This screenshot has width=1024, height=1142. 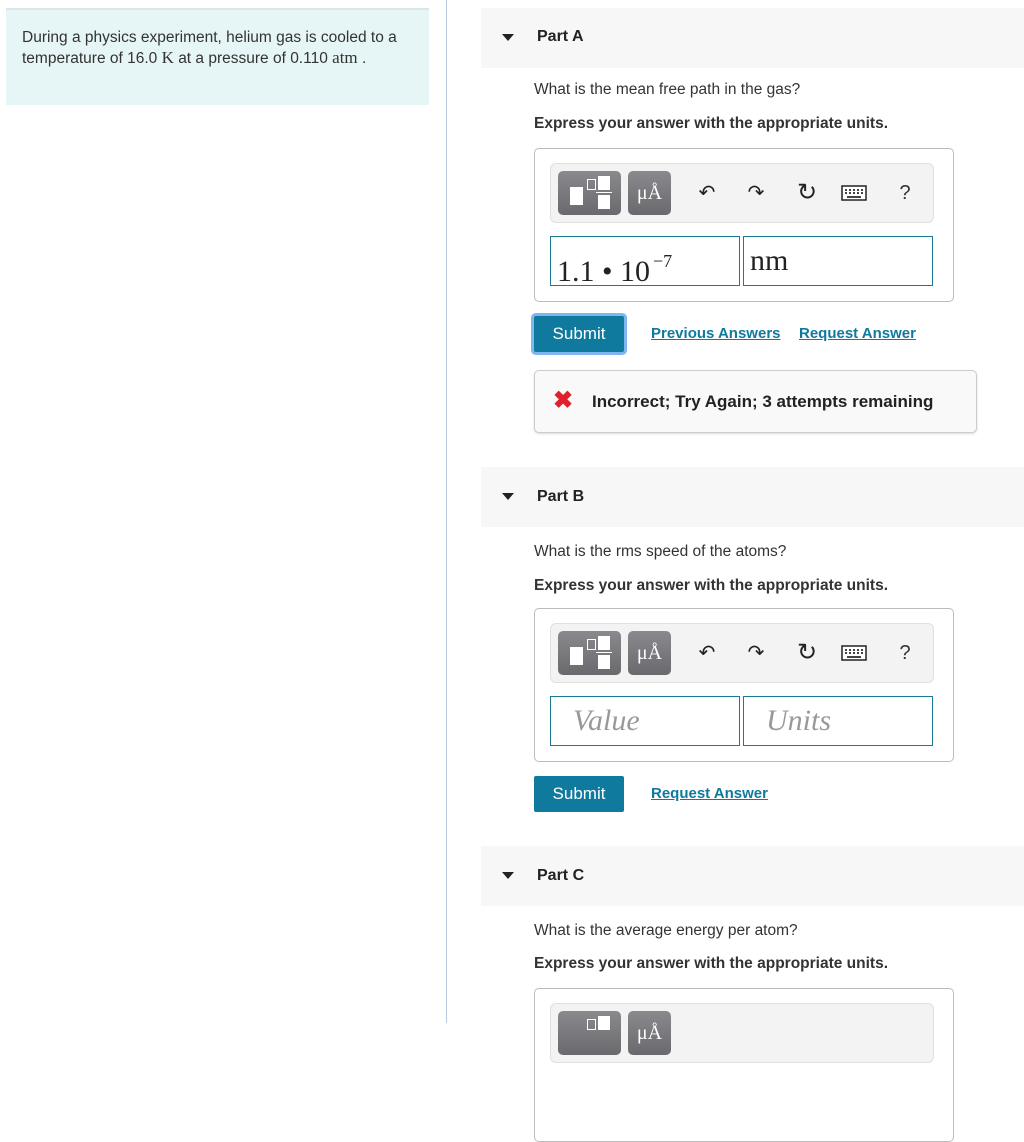 What do you see at coordinates (579, 794) in the screenshot?
I see `part-b-submit-button: Submit` at bounding box center [579, 794].